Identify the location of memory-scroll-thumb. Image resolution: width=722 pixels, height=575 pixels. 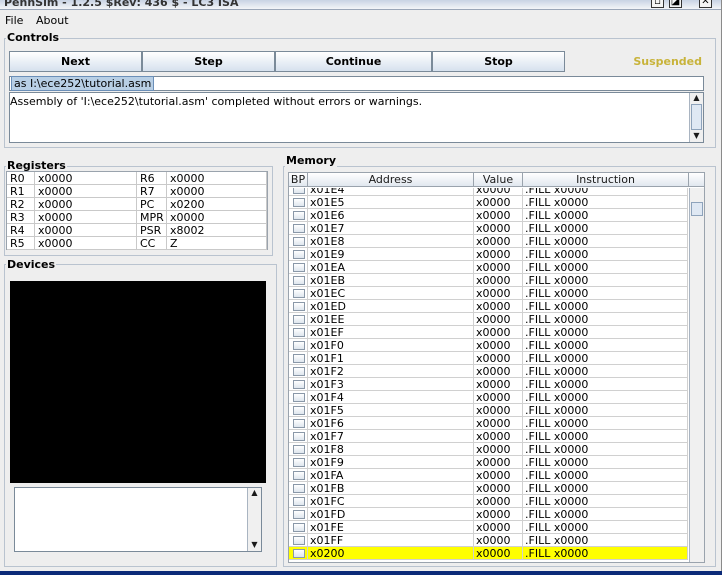
(697, 209).